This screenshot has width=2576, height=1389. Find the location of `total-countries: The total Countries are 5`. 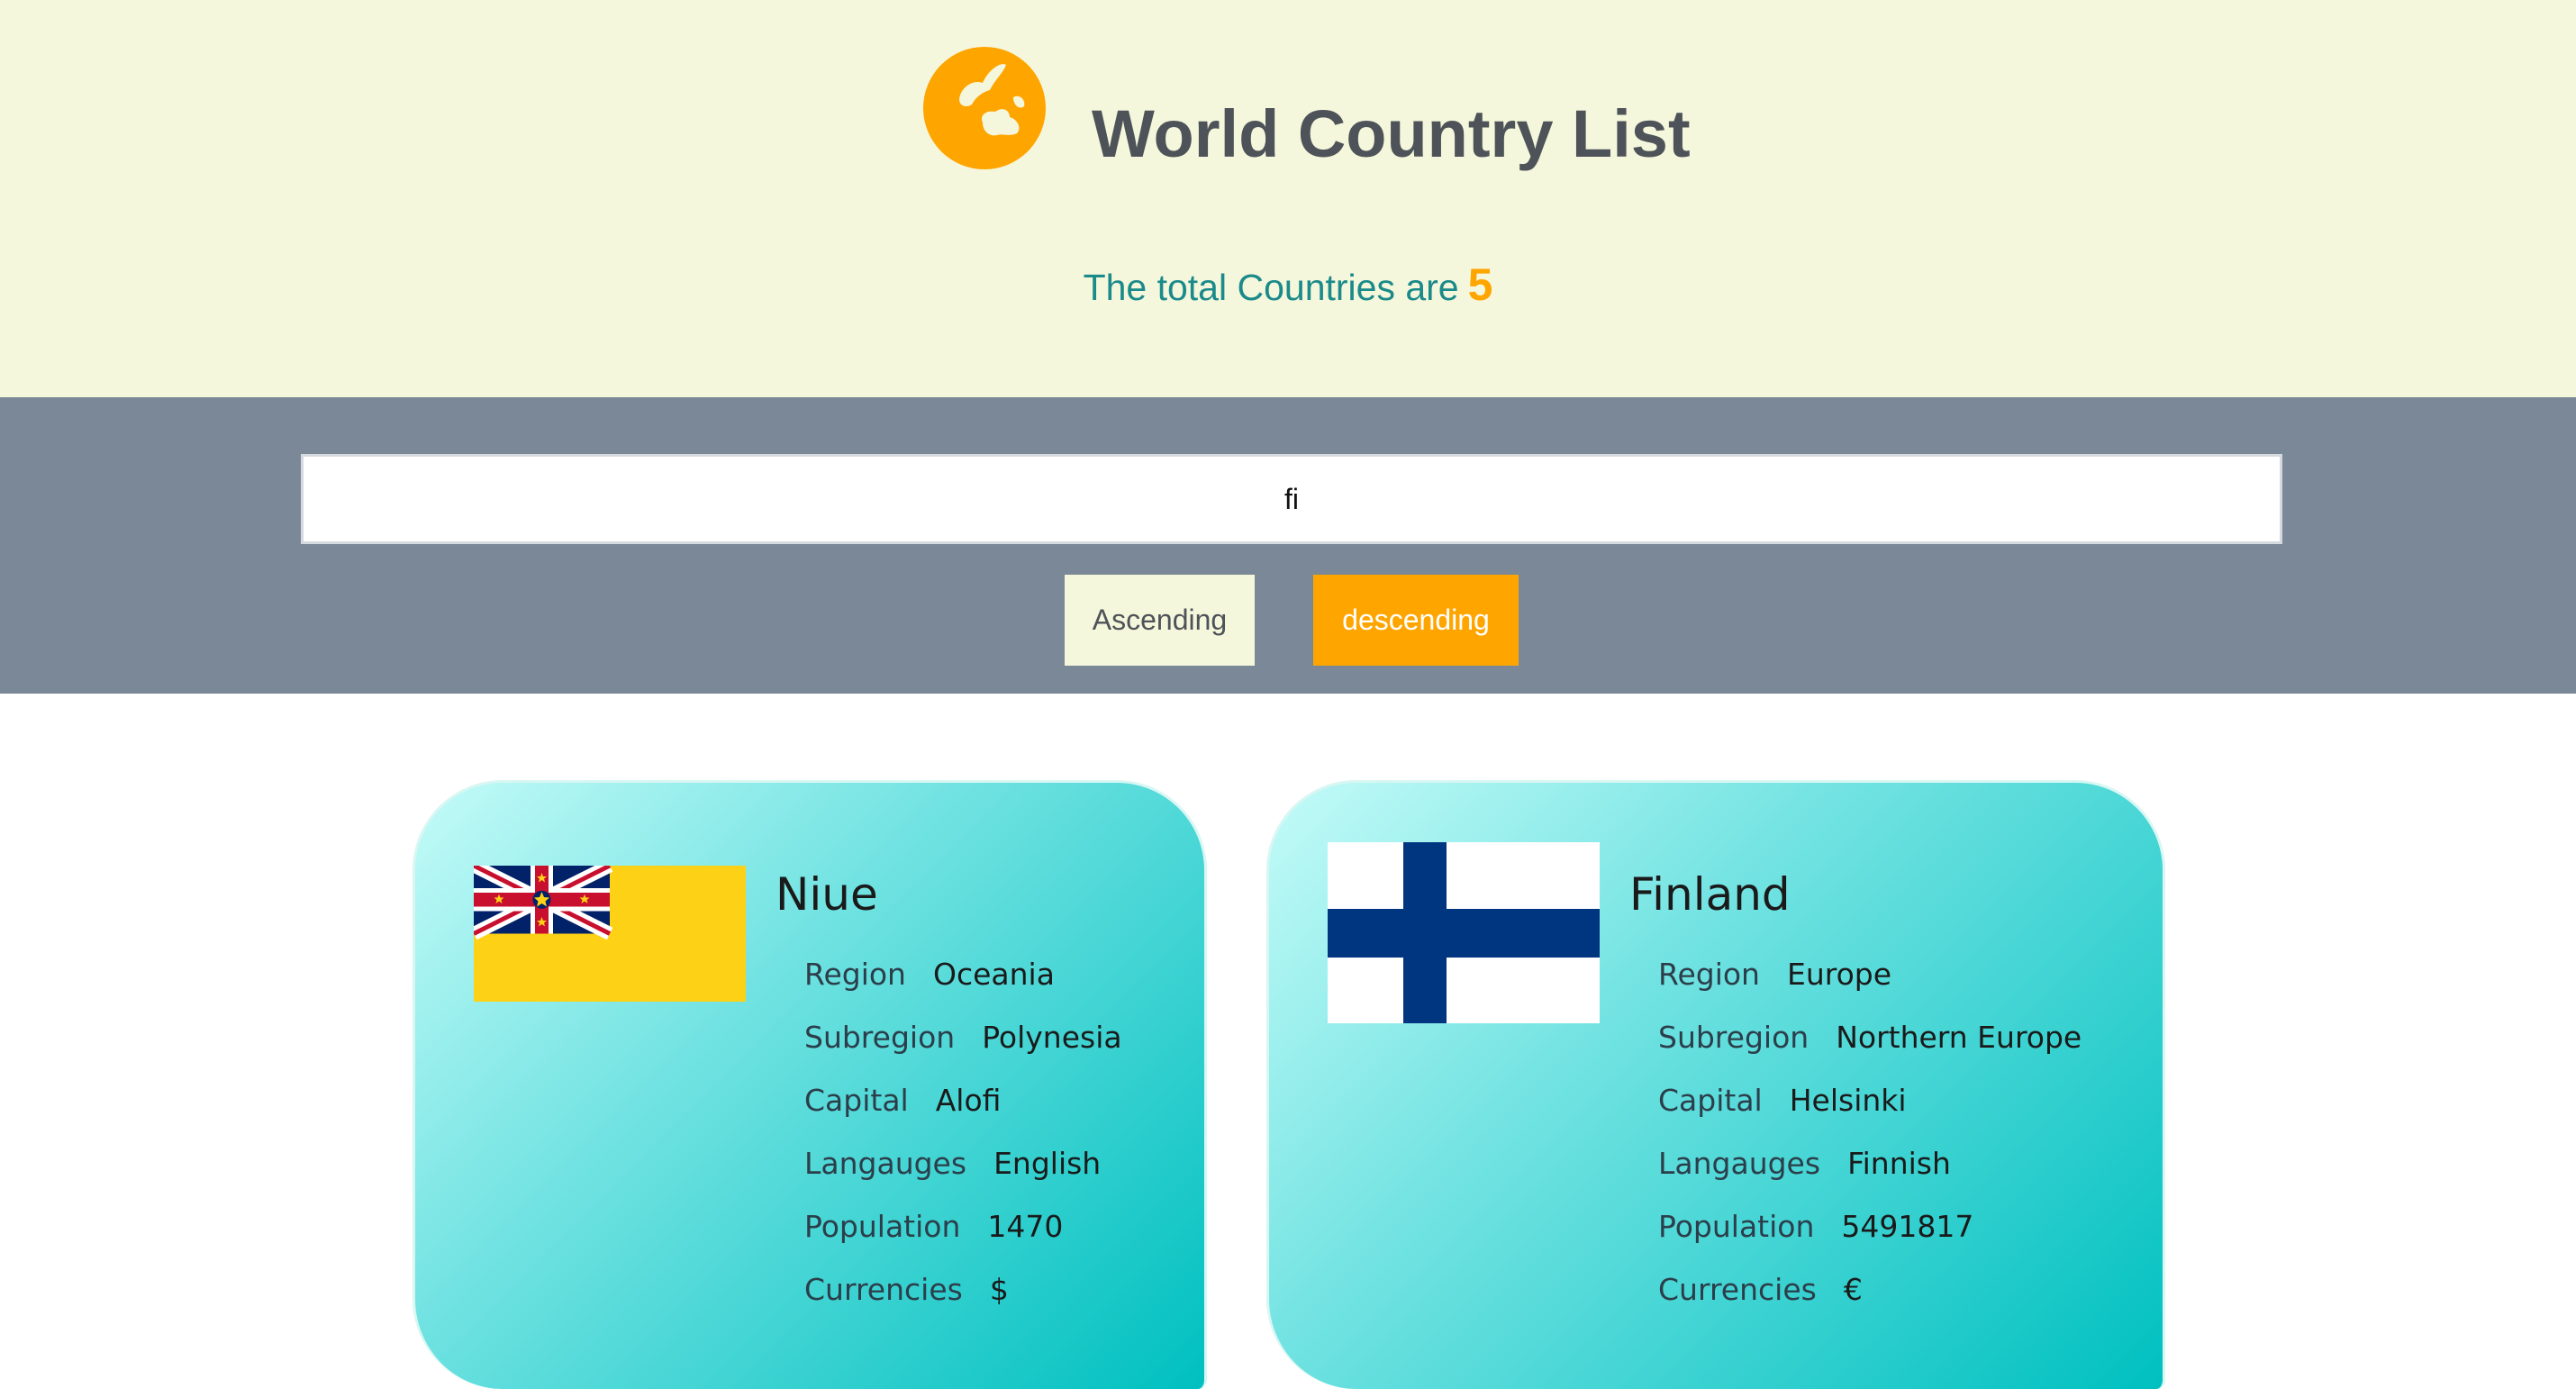

total-countries: The total Countries are 5 is located at coordinates (1288, 286).